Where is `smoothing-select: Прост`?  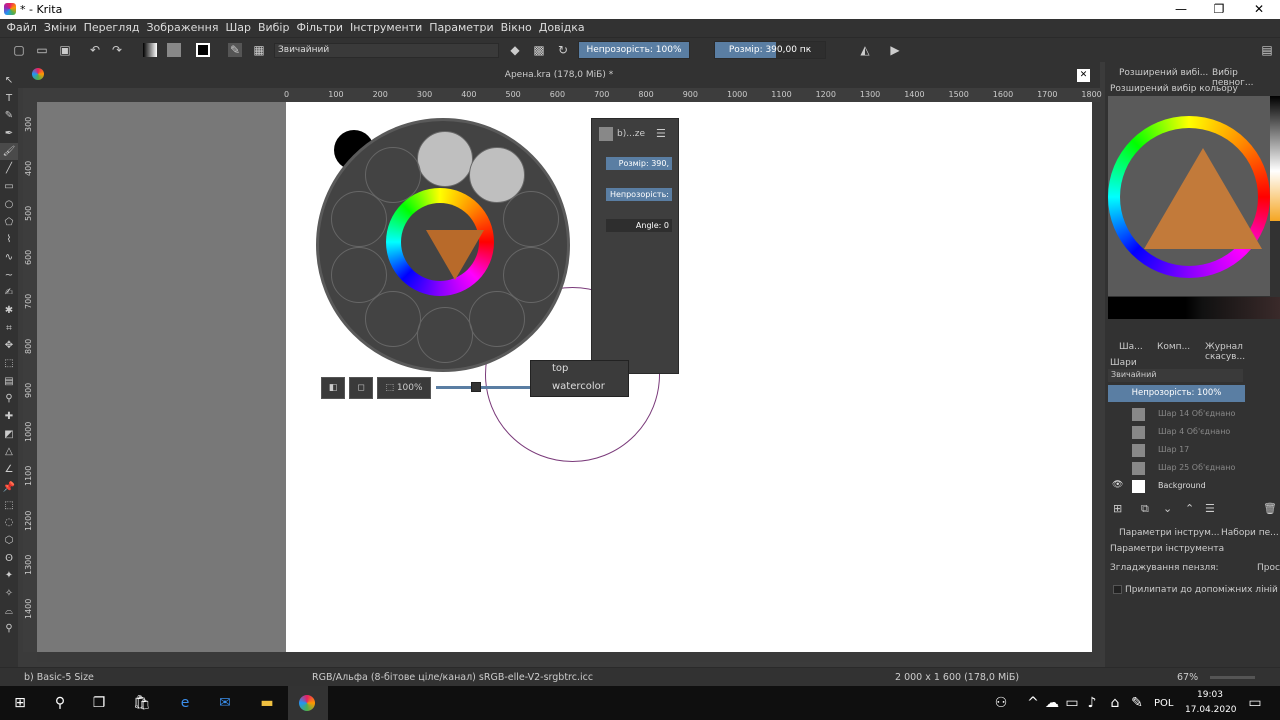 smoothing-select: Прост is located at coordinates (1268, 568).